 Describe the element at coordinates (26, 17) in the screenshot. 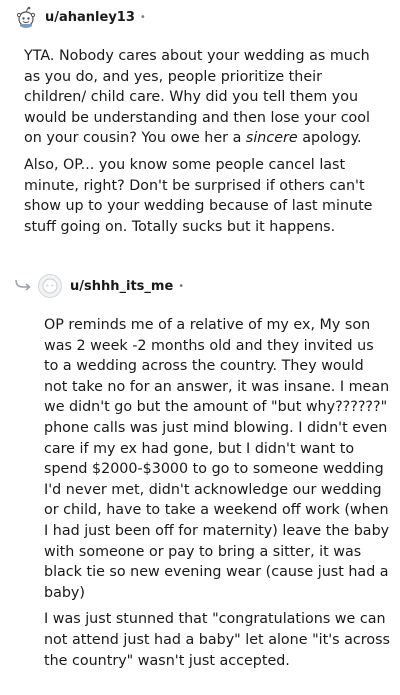

I see `snoo-avatar-icon` at that location.